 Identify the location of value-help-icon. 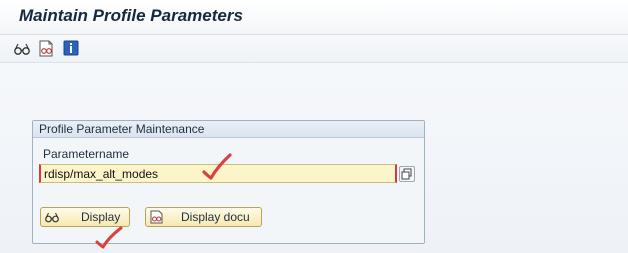
(406, 174).